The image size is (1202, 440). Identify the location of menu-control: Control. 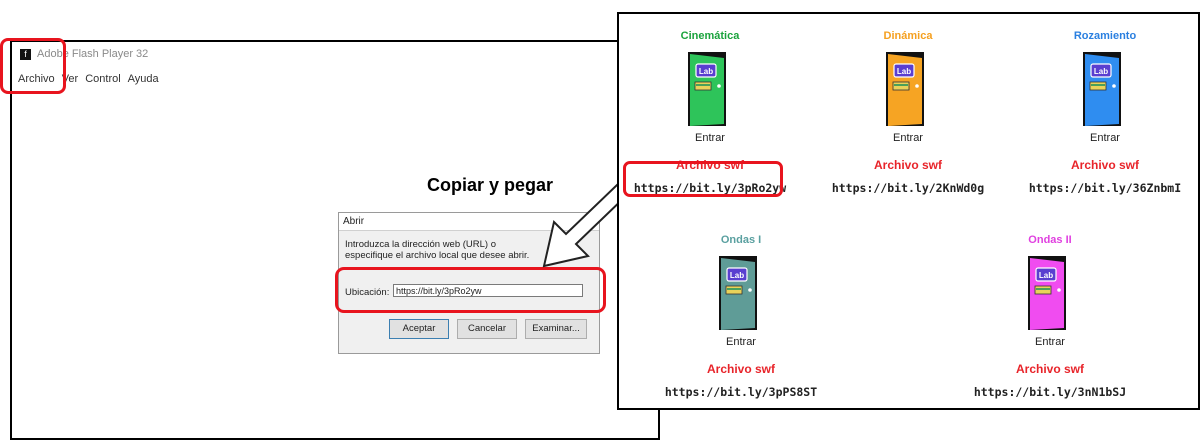
(102, 79).